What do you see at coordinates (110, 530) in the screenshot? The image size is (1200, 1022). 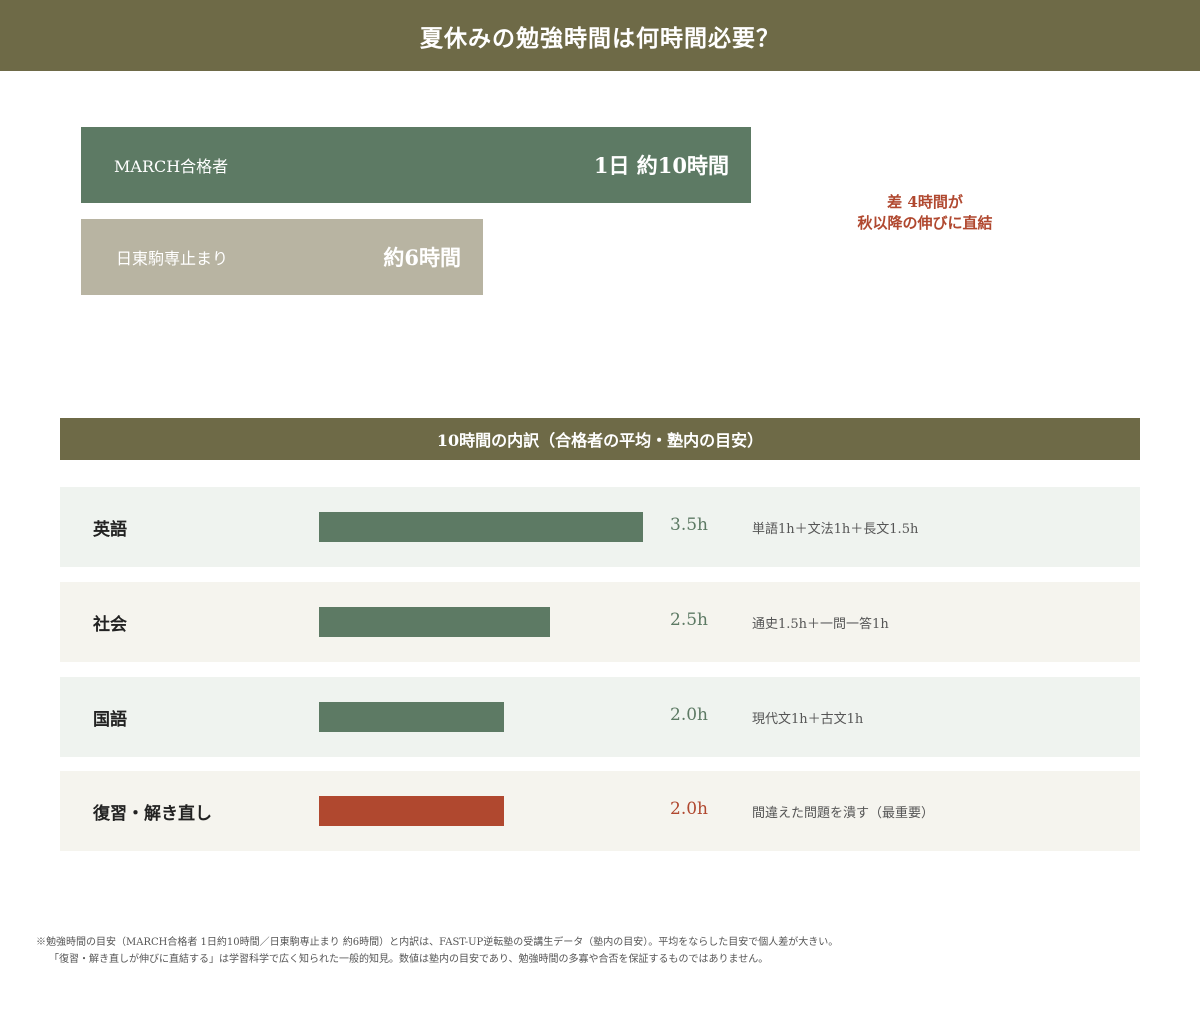 I see `category-label: 英語` at bounding box center [110, 530].